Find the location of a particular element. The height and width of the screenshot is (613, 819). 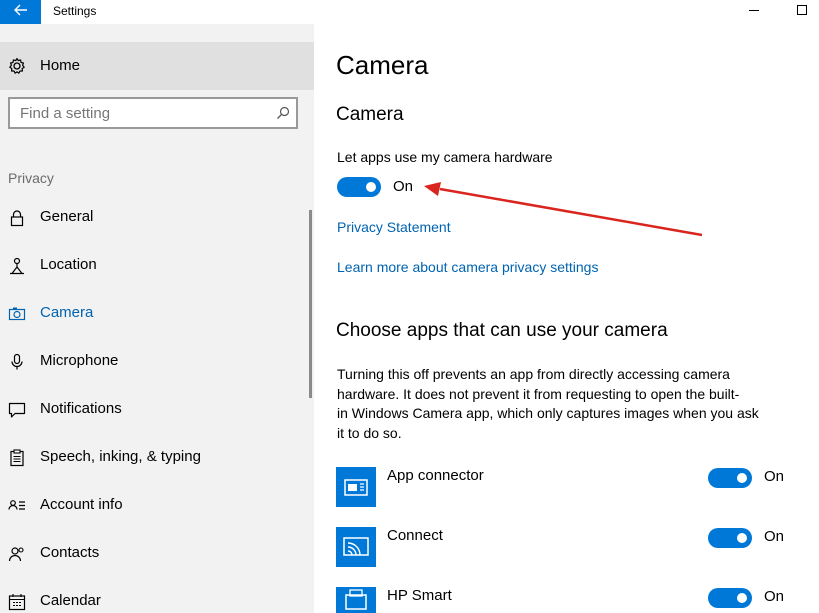

sidebar-item-label: Contacts is located at coordinates (70, 552).